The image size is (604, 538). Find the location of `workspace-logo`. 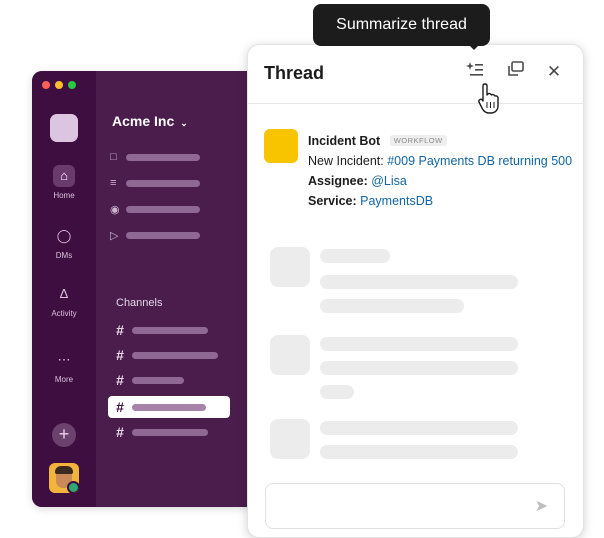

workspace-logo is located at coordinates (64, 128).